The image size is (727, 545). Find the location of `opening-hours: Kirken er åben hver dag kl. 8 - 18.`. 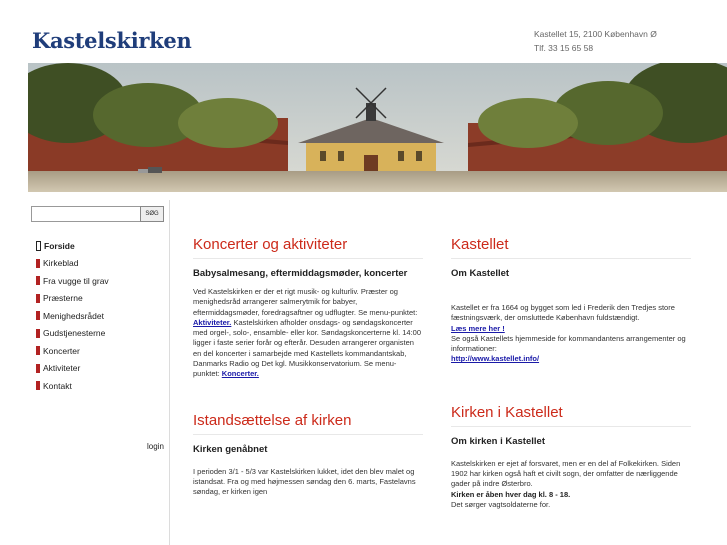

opening-hours: Kirken er åben hver dag kl. 8 - 18. is located at coordinates (511, 494).